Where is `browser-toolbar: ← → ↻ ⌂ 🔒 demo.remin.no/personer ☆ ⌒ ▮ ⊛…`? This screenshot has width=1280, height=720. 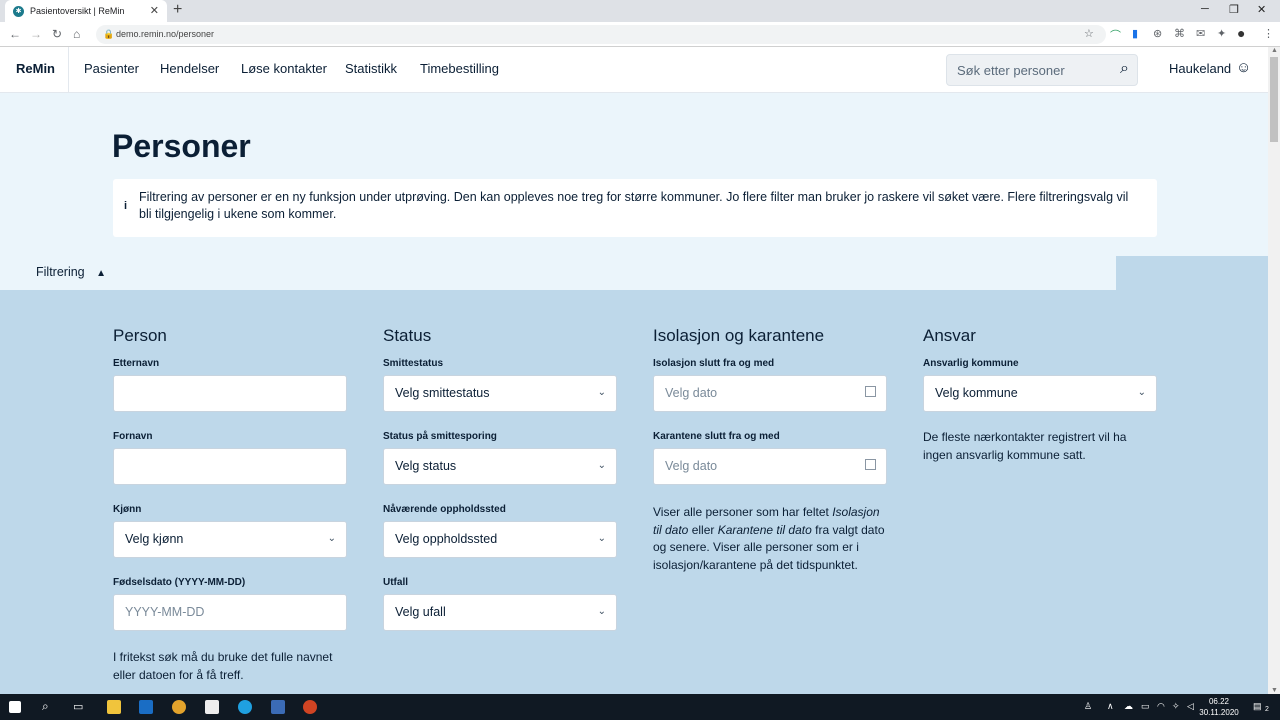
browser-toolbar: ← → ↻ ⌂ 🔒 demo.remin.no/personer ☆ ⌒ ▮ ⊛… is located at coordinates (640, 34).